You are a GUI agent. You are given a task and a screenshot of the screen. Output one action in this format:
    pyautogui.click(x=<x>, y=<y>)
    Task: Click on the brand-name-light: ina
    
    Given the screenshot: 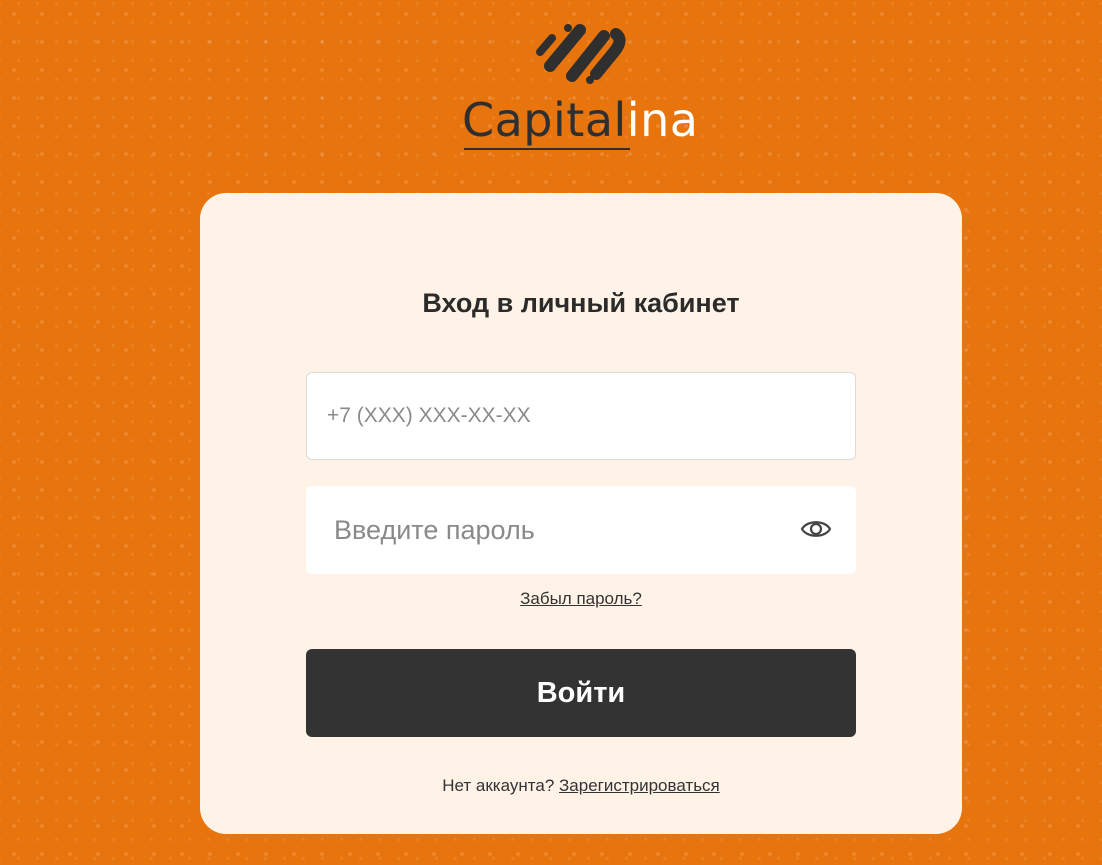 What is the action you would take?
    pyautogui.click(x=662, y=120)
    